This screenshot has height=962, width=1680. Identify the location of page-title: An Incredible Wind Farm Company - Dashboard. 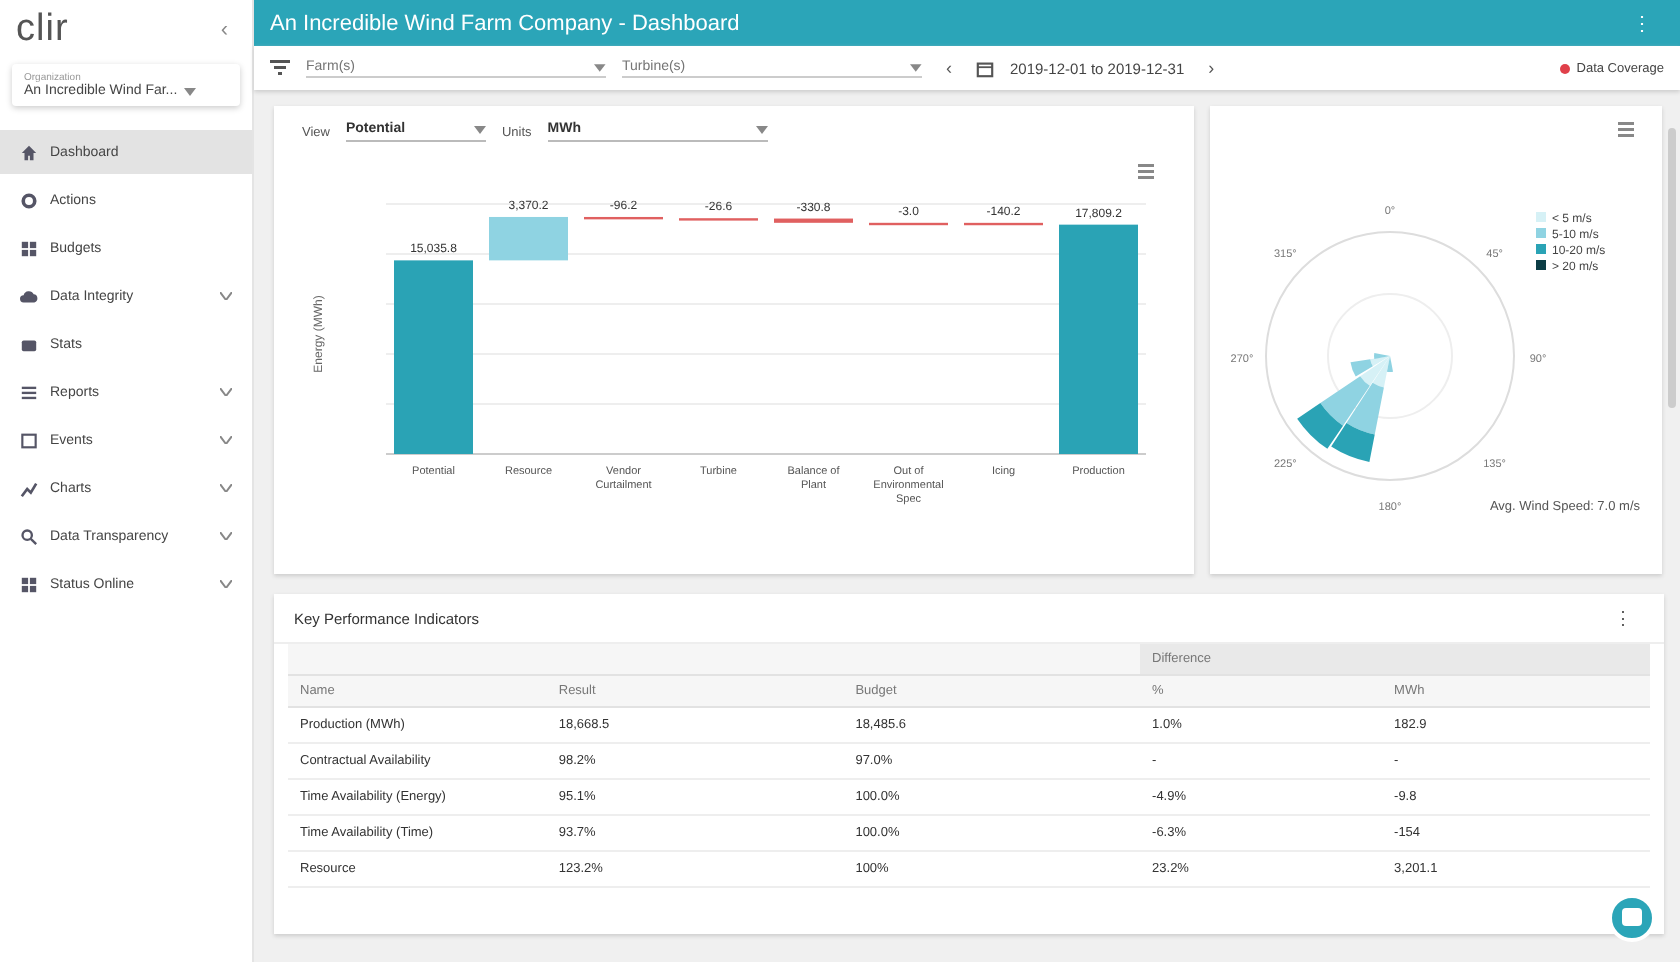
(506, 23).